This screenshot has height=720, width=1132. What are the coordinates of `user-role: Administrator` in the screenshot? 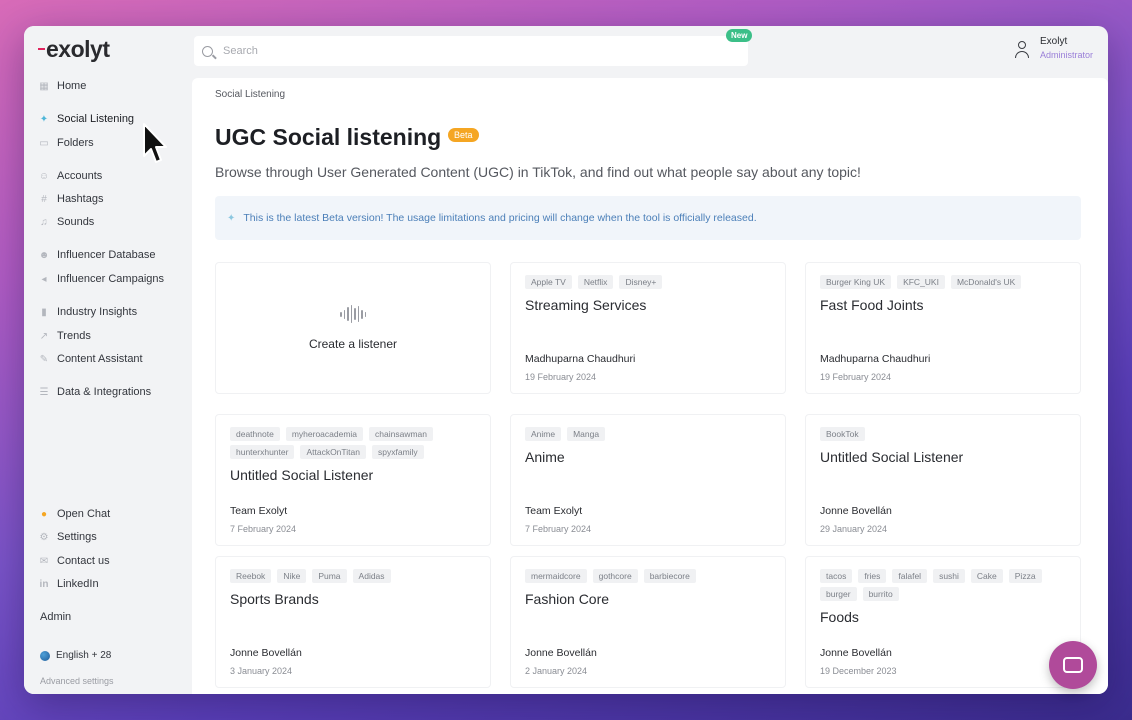 It's located at (1067, 55).